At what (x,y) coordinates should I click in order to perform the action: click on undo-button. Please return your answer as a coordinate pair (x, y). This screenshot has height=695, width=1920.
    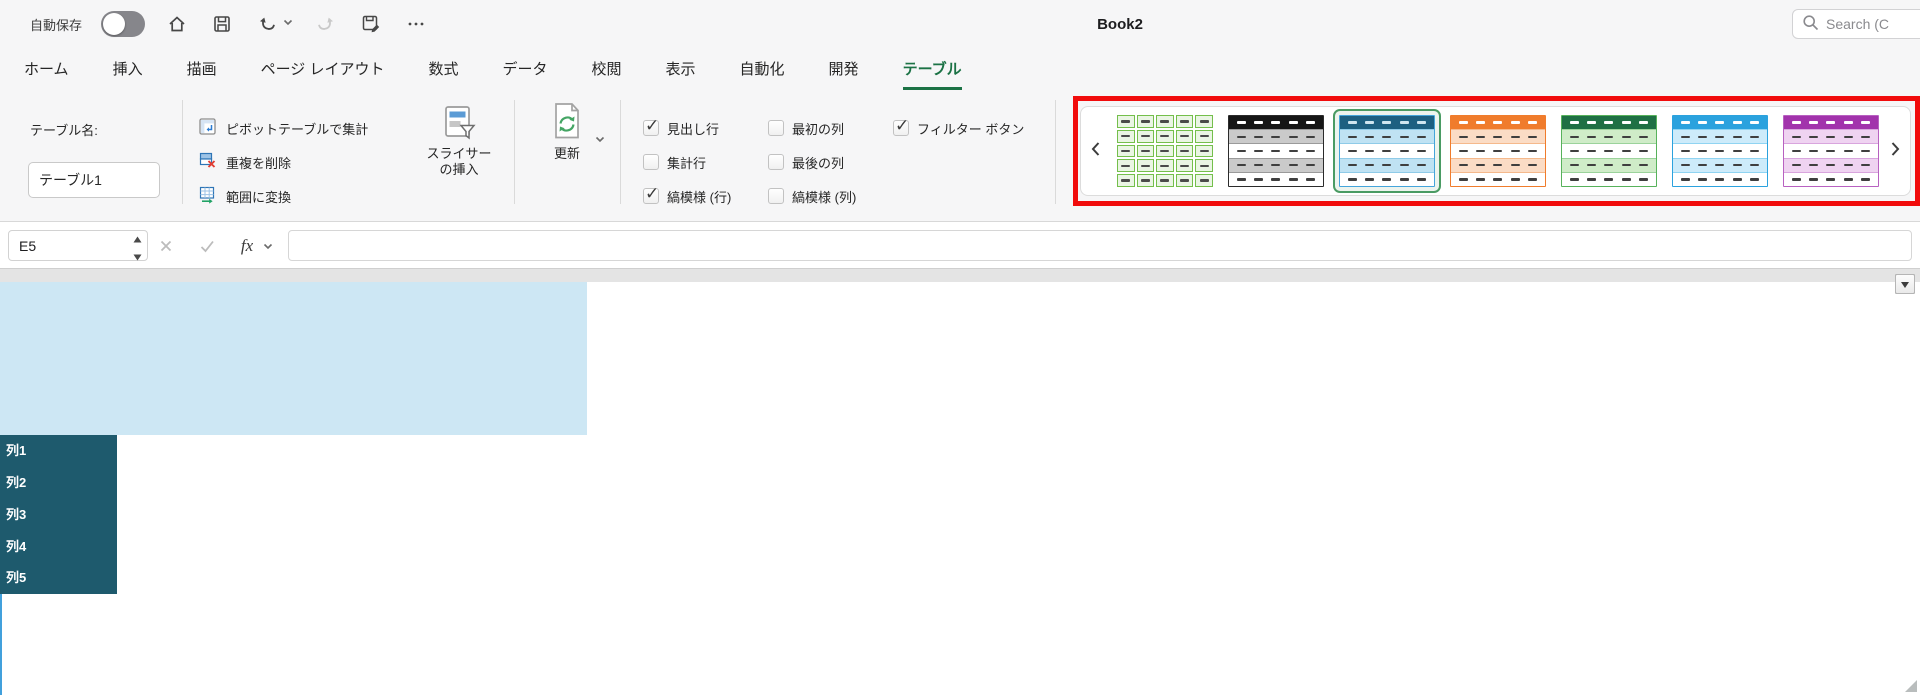
    Looking at the image, I should click on (274, 24).